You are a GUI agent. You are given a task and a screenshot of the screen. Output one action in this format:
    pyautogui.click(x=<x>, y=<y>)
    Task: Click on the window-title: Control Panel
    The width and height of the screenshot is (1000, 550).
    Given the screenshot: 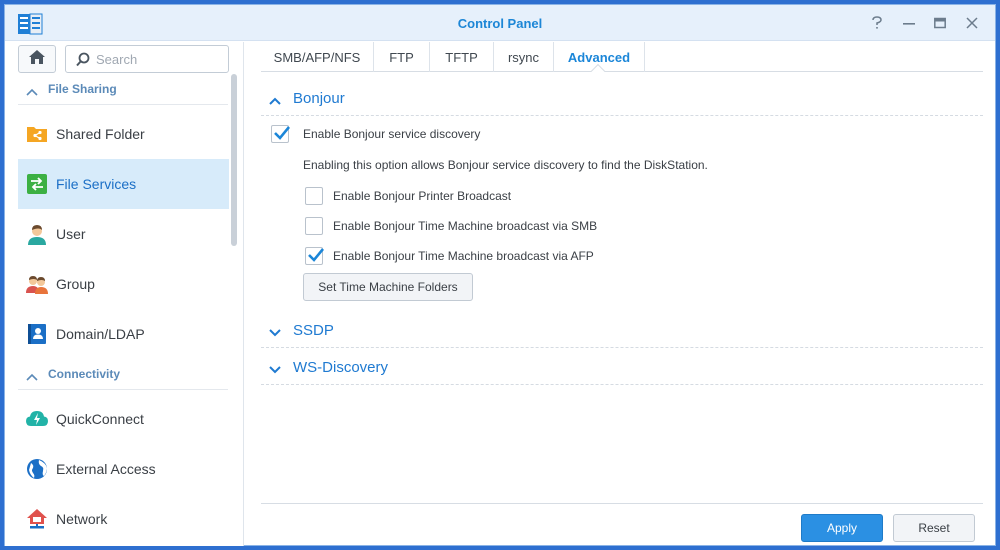 What is the action you would take?
    pyautogui.click(x=500, y=23)
    